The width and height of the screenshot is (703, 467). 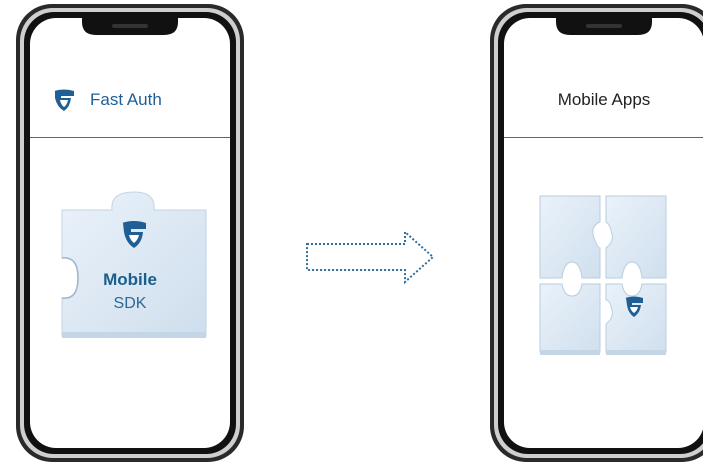 I want to click on app-header: Fast Auth, so click(x=130, y=100).